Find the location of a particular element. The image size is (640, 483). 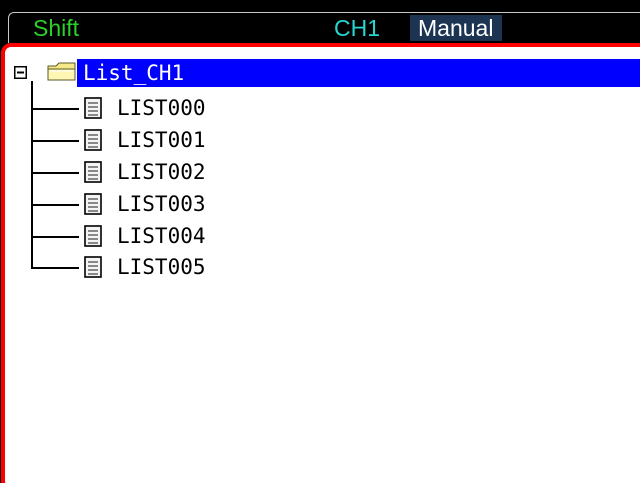

file-label: LIST002 is located at coordinates (161, 172).